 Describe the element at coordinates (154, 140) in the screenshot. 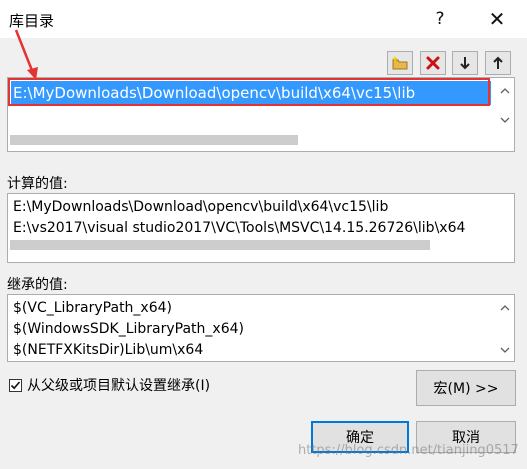

I see `directory-list-hscroll-thumb` at that location.